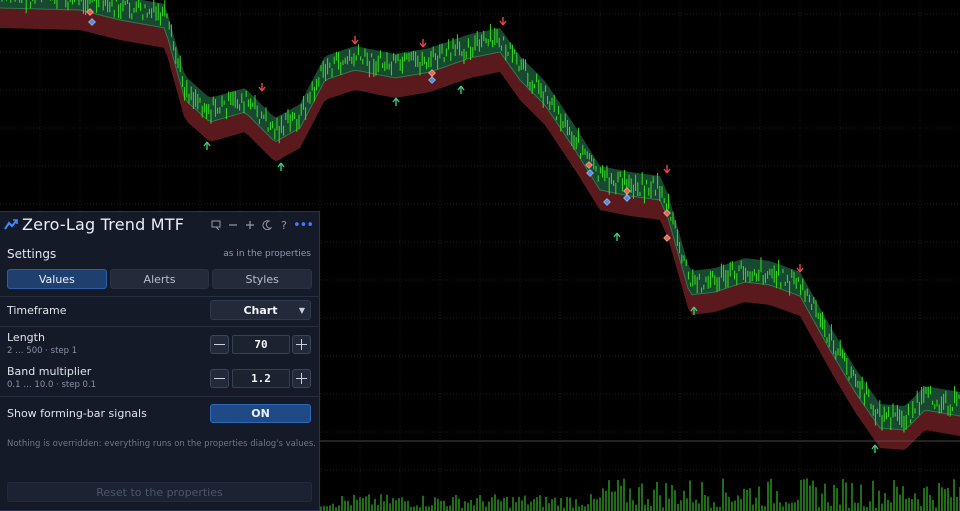 Image resolution: width=960 pixels, height=511 pixels. Describe the element at coordinates (11, 224) in the screenshot. I see `indicator-logo-icon` at that location.